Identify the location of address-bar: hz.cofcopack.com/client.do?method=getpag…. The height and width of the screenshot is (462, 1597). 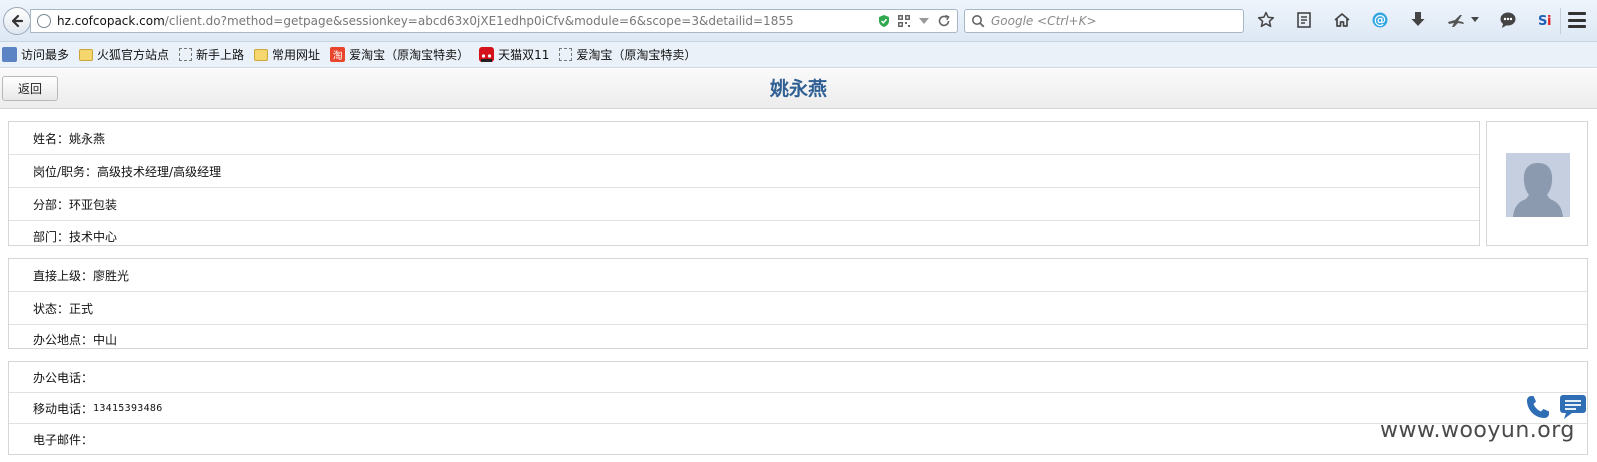
(494, 21).